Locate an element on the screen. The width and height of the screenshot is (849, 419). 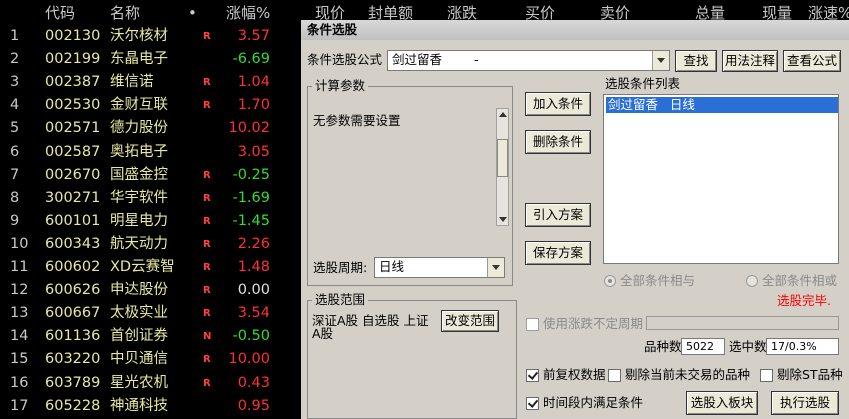
row-index: 8 is located at coordinates (15, 197).